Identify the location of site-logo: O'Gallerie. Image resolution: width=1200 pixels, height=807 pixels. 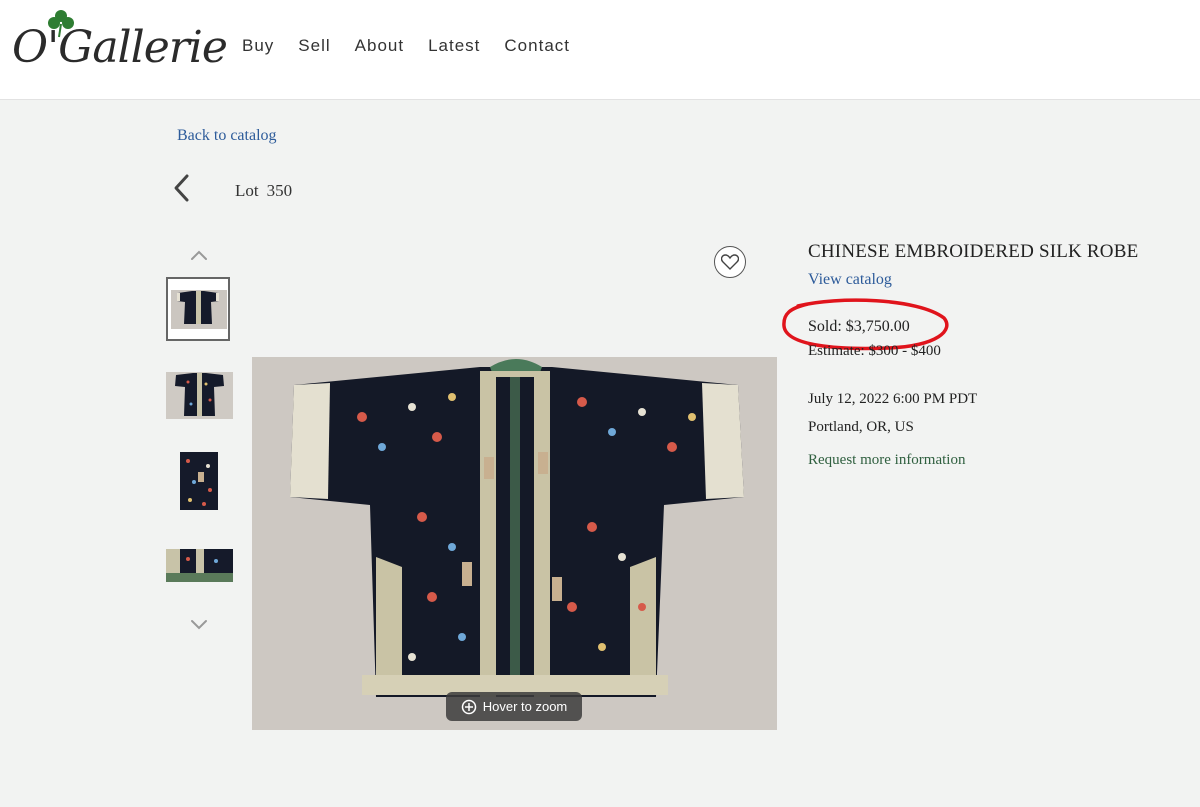
(119, 47).